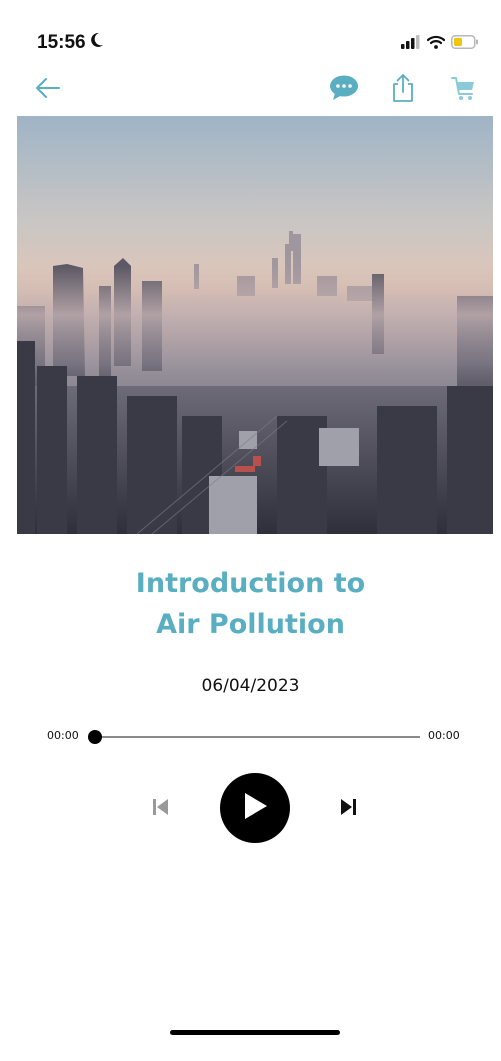  I want to click on status-icons, so click(440, 43).